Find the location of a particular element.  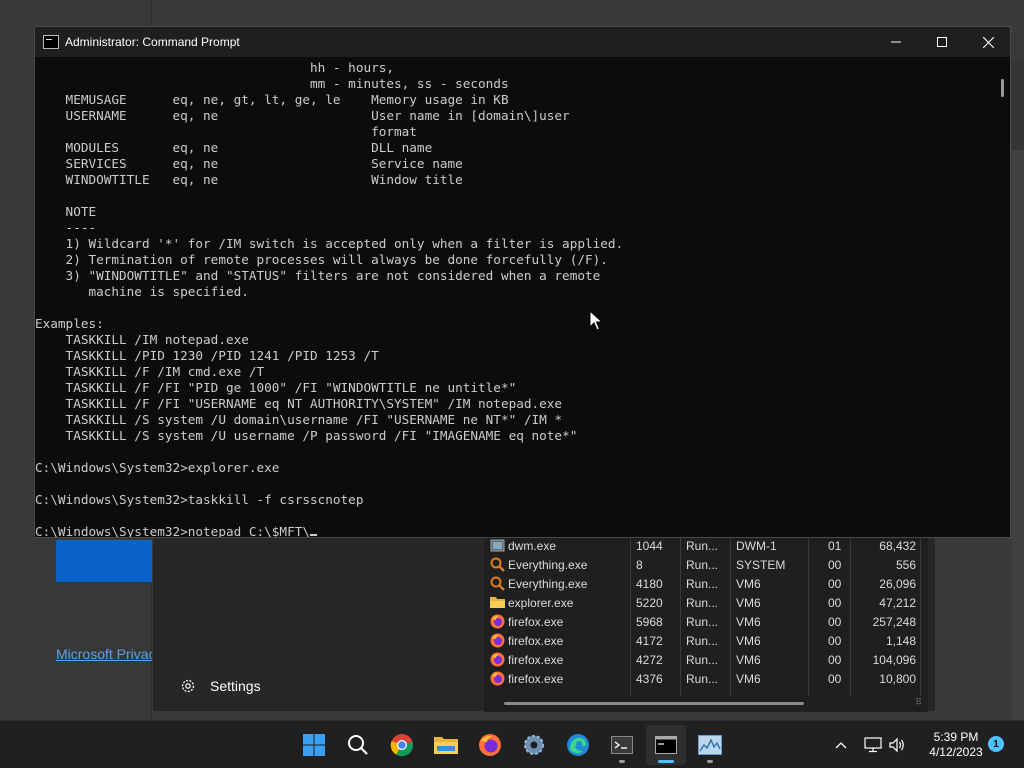

privacy-link: Microsoft Privacy is located at coordinates (104, 654).